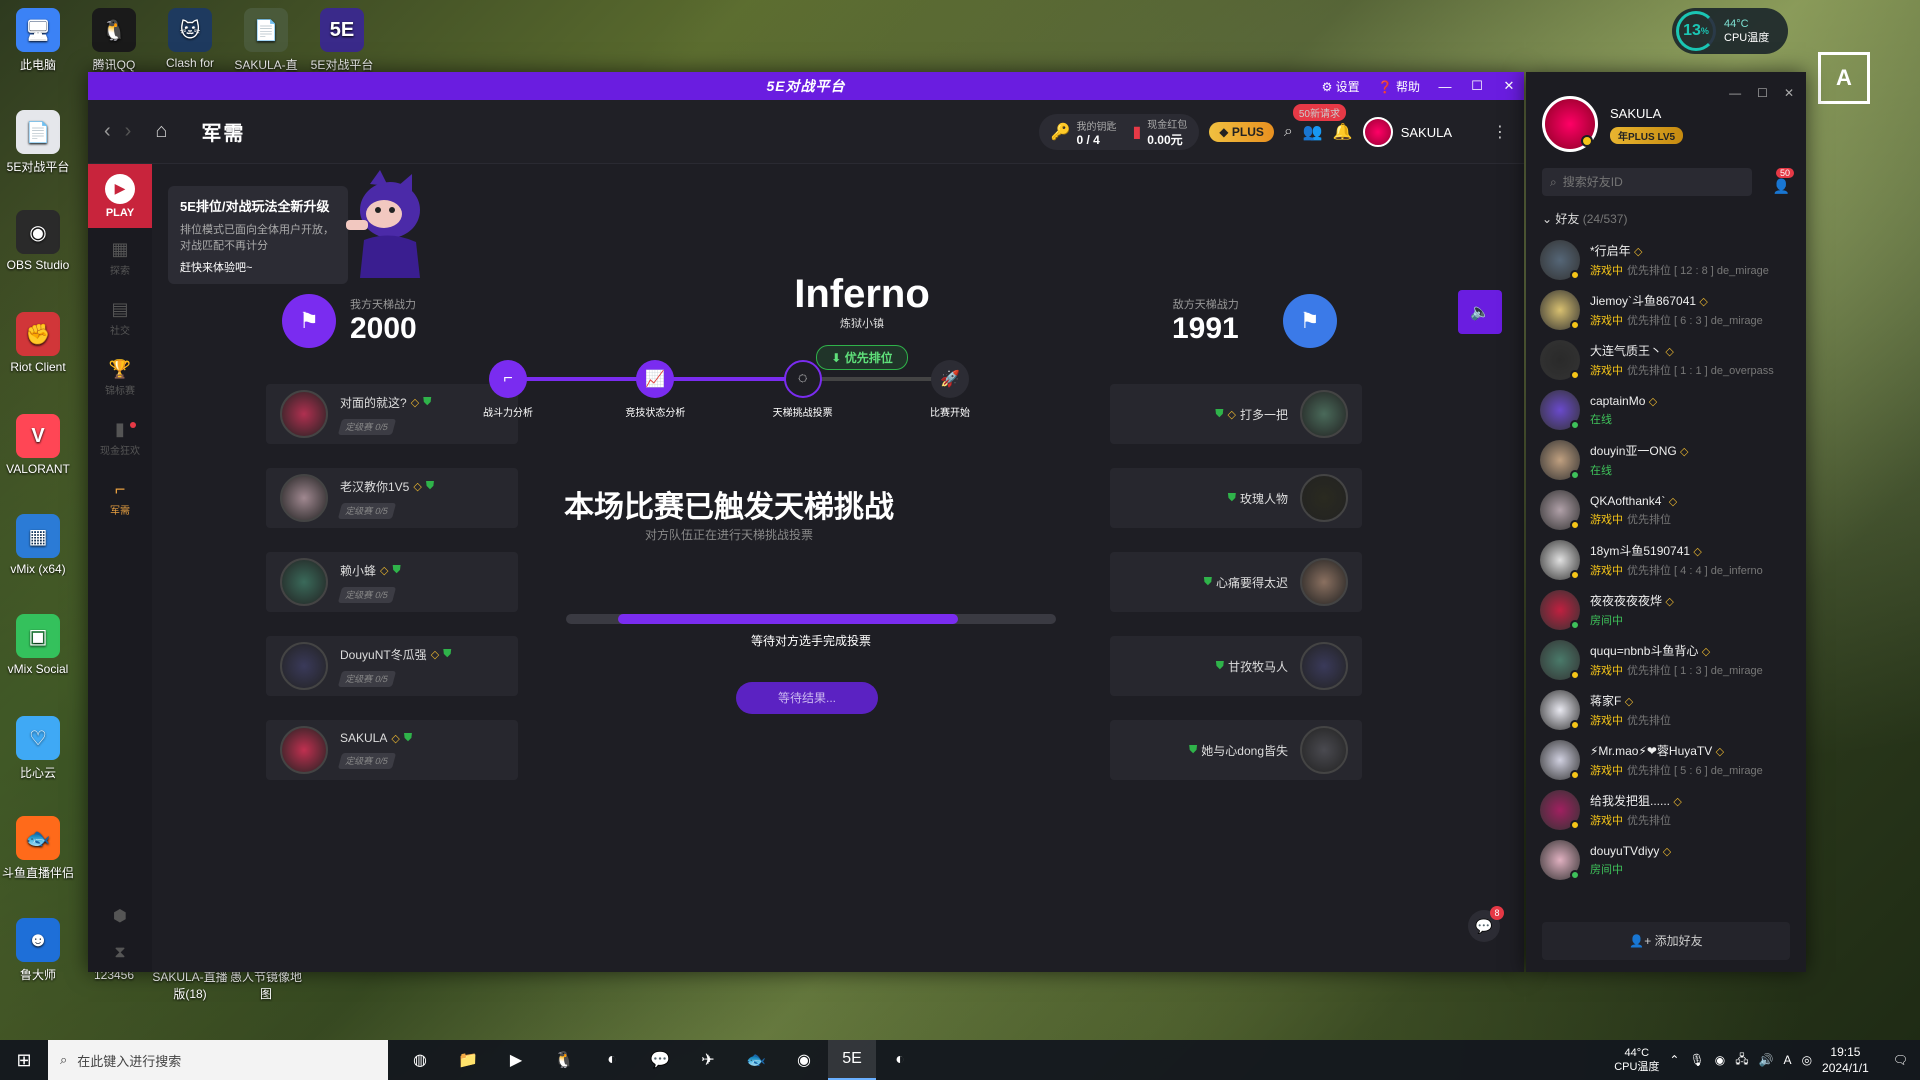 The height and width of the screenshot is (1080, 1920). What do you see at coordinates (1236, 414) in the screenshot?
I see `enemy-team-player-card: ⛊ ◇ 打多一把` at bounding box center [1236, 414].